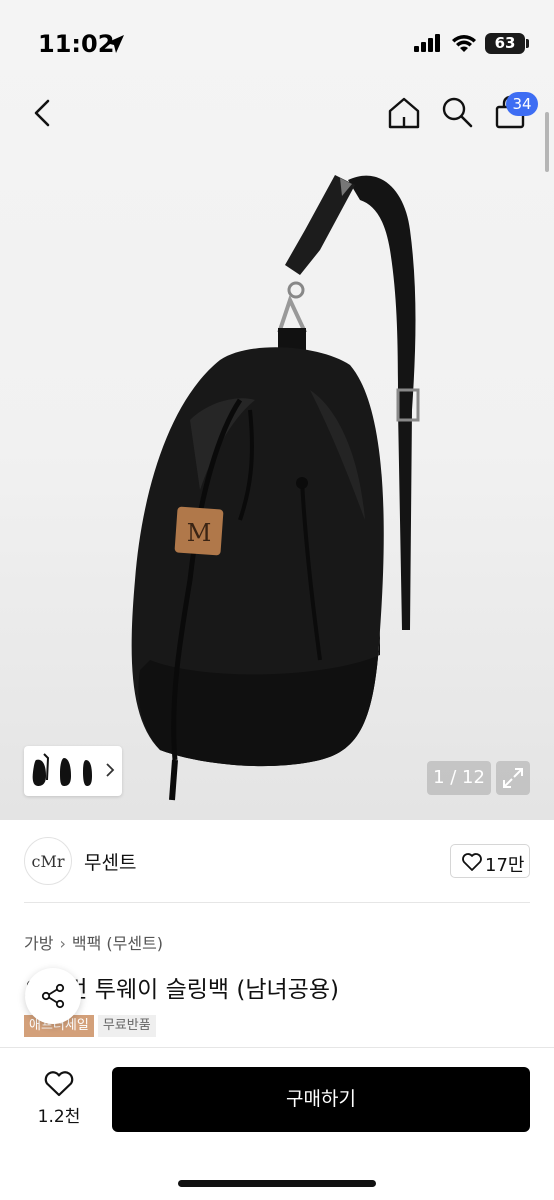  I want to click on status-time: 11:02, so click(76, 44).